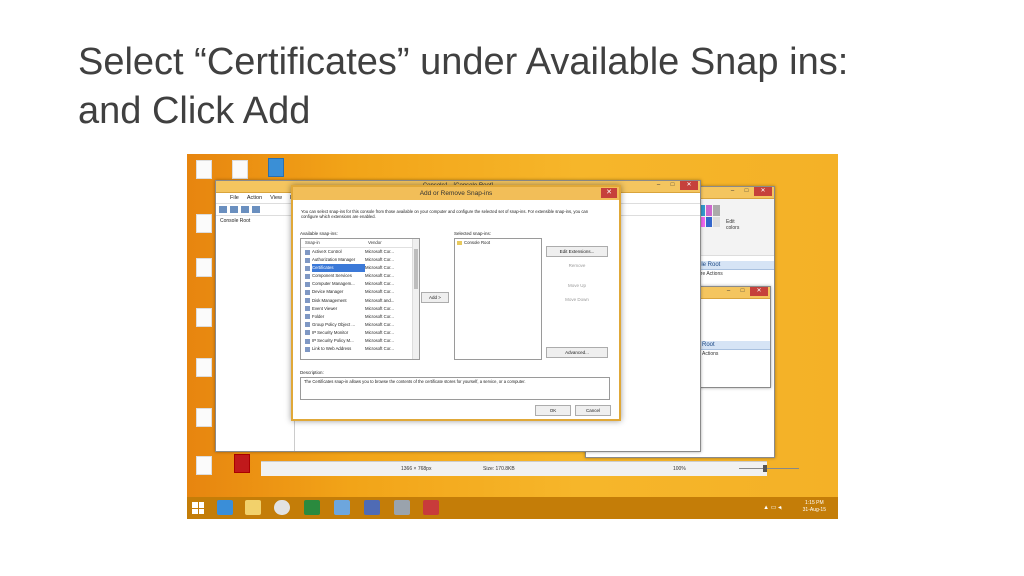  What do you see at coordinates (435, 297) in the screenshot?
I see `add-button: Add >` at bounding box center [435, 297].